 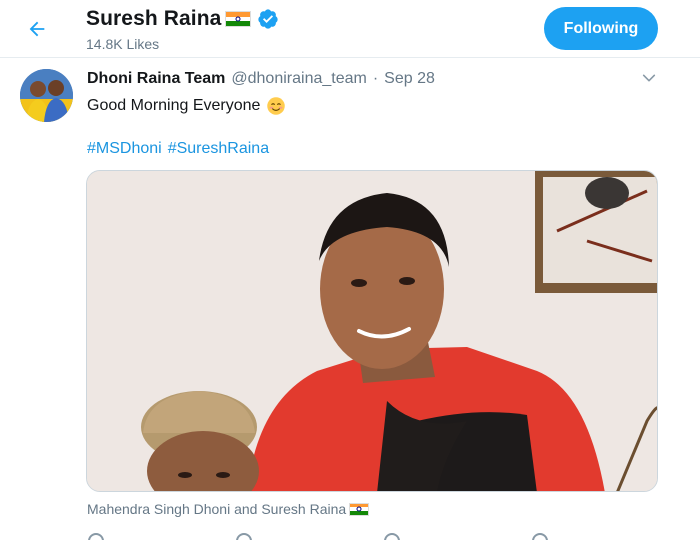 I want to click on media-caption-text: Mahendra Singh Dhoni and Suresh Raina, so click(x=217, y=509).